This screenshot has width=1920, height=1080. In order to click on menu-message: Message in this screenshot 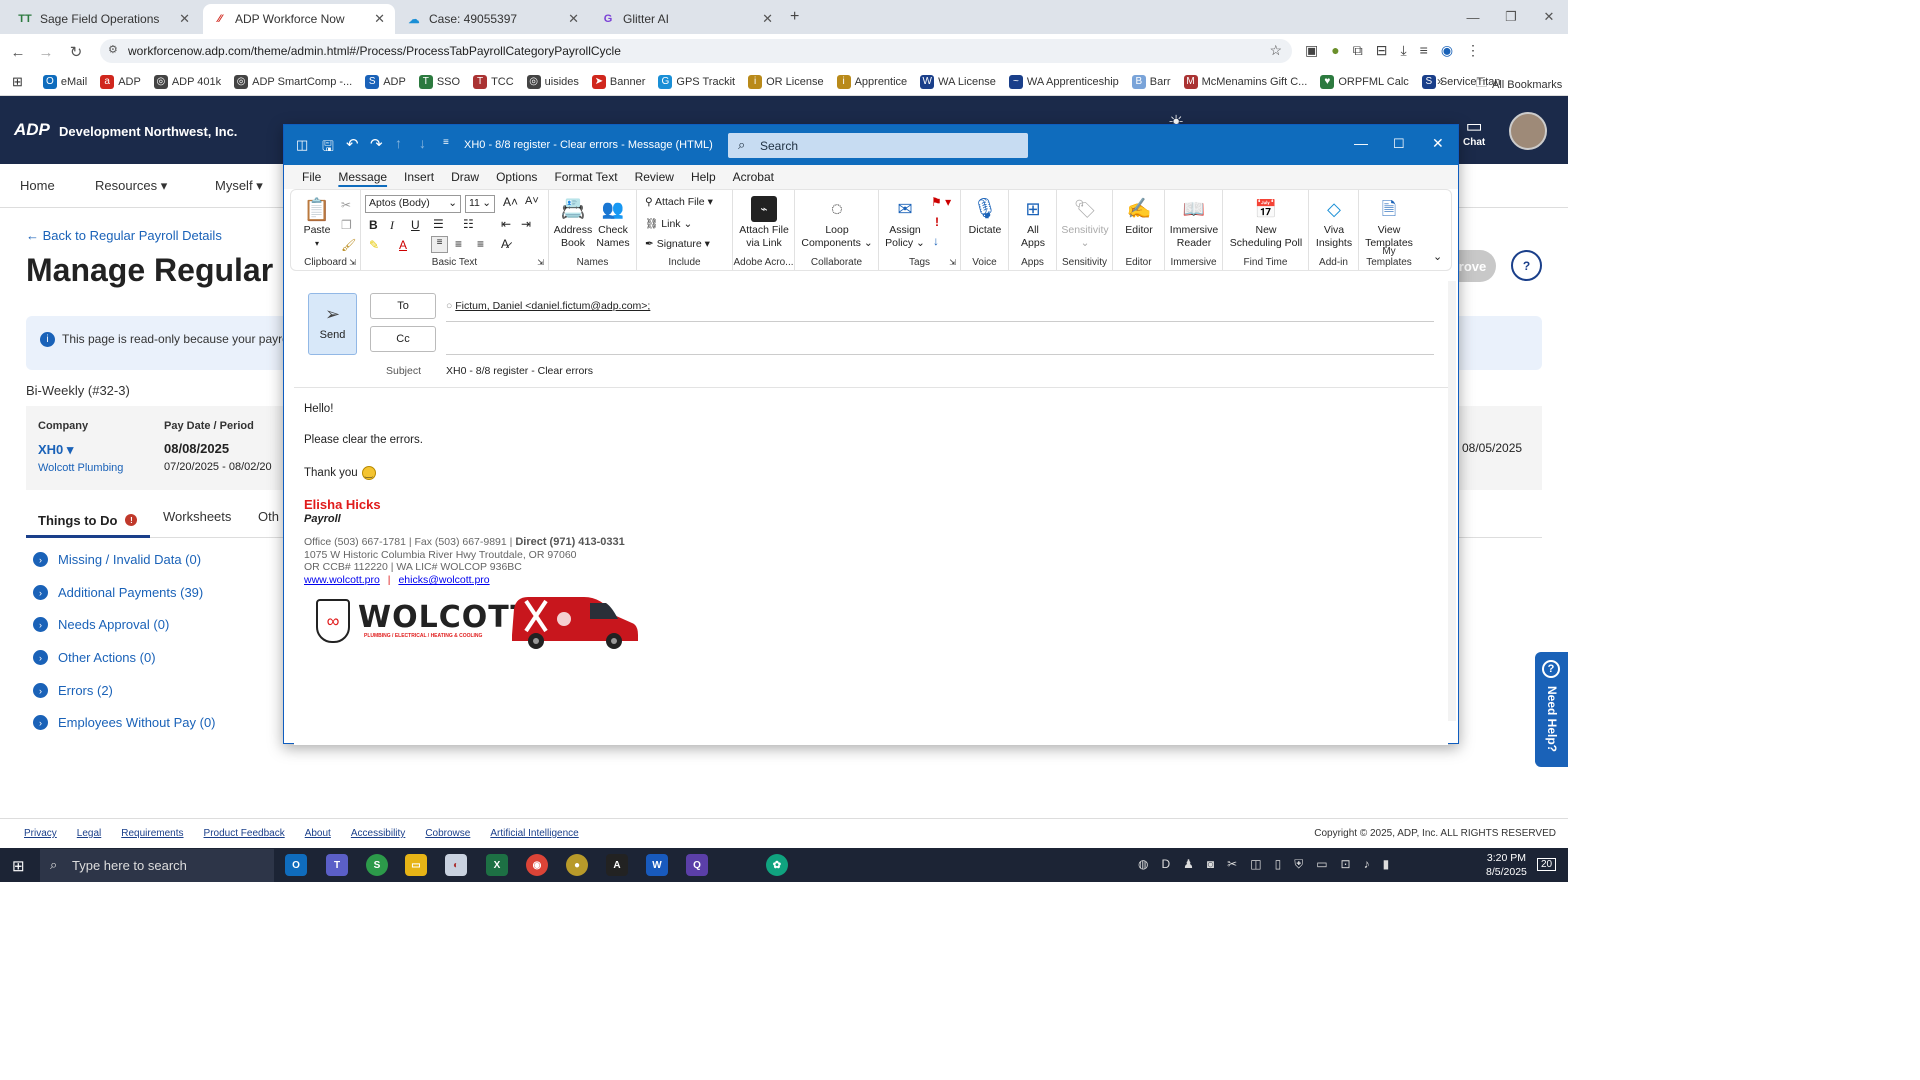, I will do `click(362, 177)`.